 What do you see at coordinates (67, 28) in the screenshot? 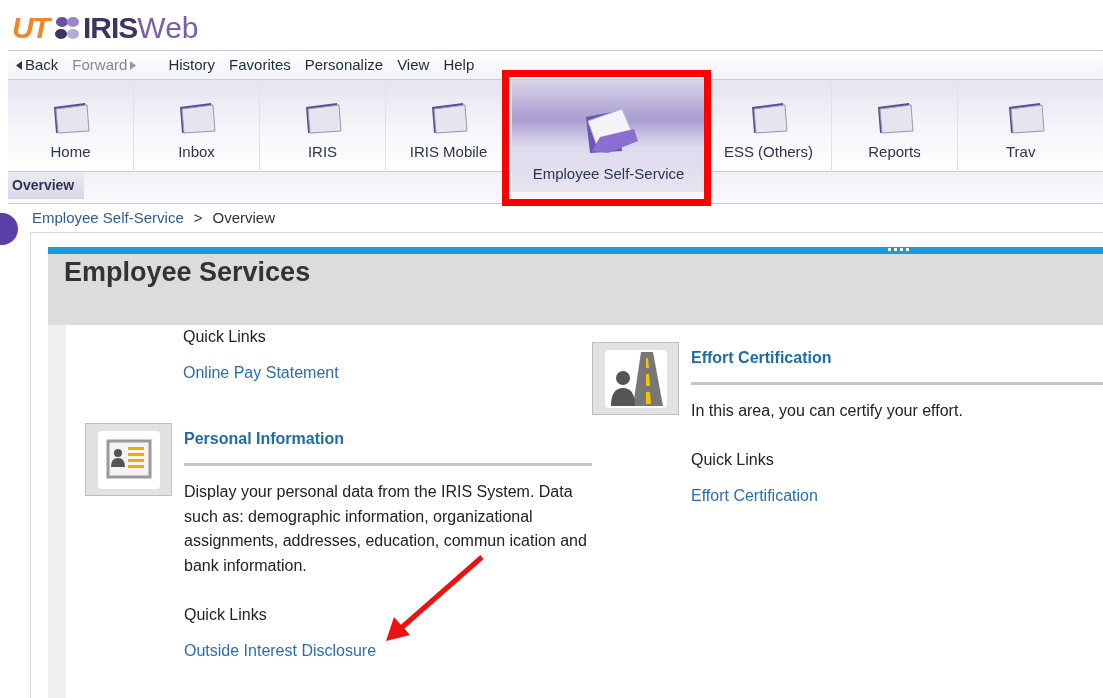
I see `flower-icon` at bounding box center [67, 28].